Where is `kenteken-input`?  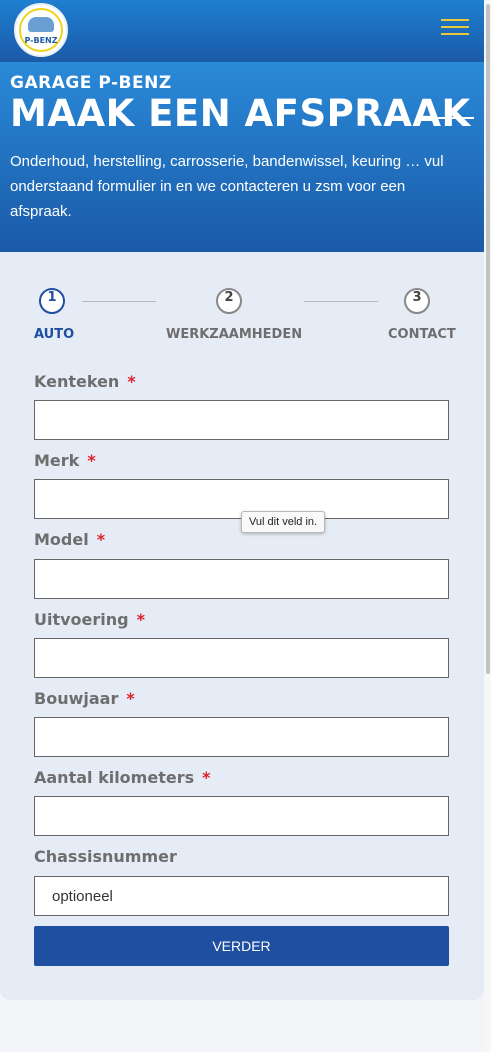 kenteken-input is located at coordinates (241, 420).